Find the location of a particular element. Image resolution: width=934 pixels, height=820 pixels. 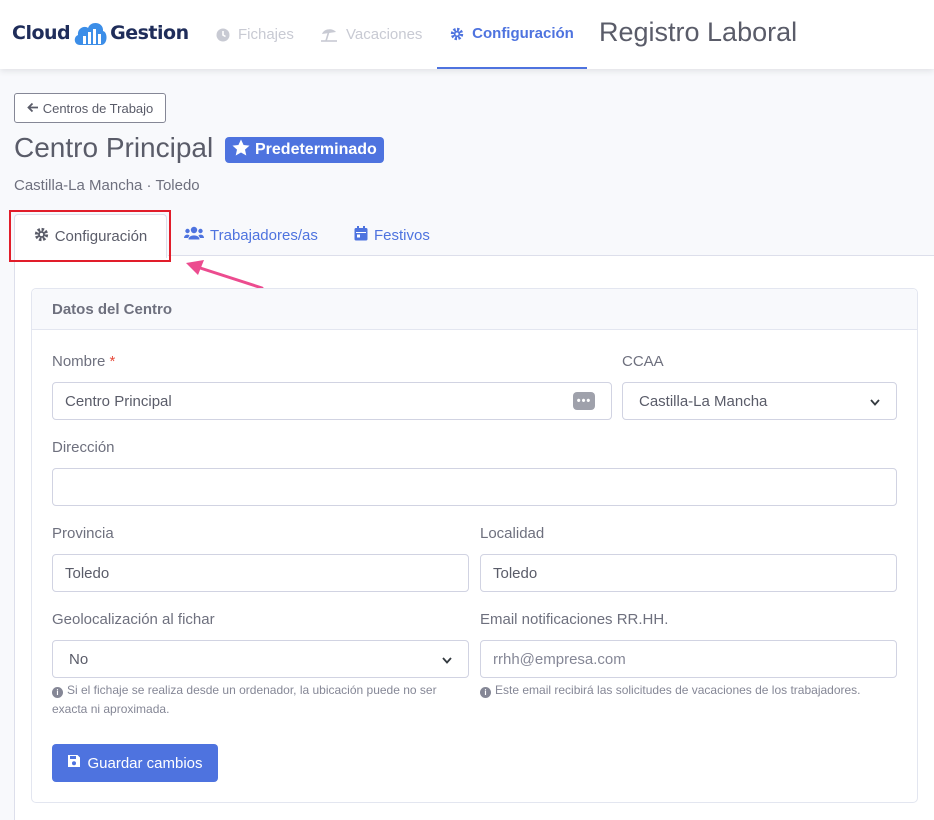

default-badge: Predeterminado is located at coordinates (304, 150).